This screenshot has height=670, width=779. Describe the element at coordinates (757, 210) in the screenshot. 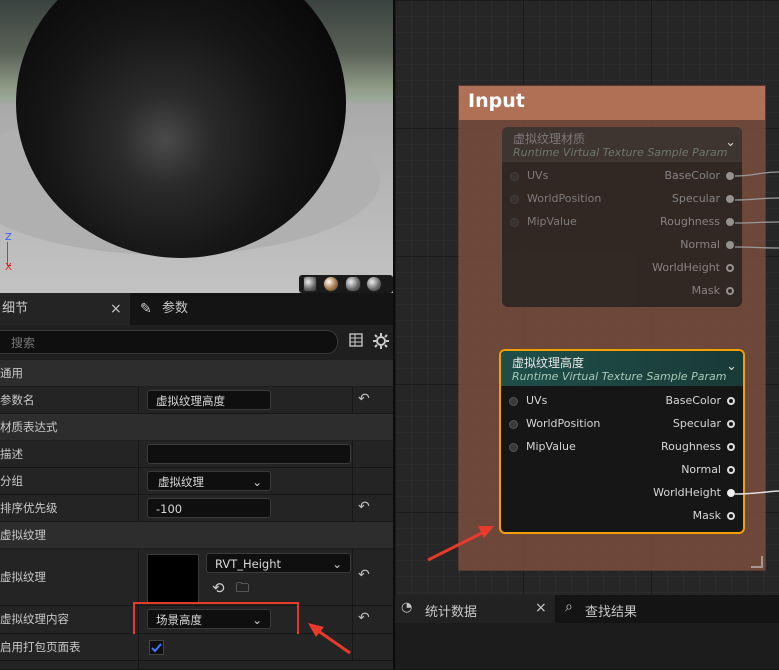

I see `node1-output-wires` at that location.